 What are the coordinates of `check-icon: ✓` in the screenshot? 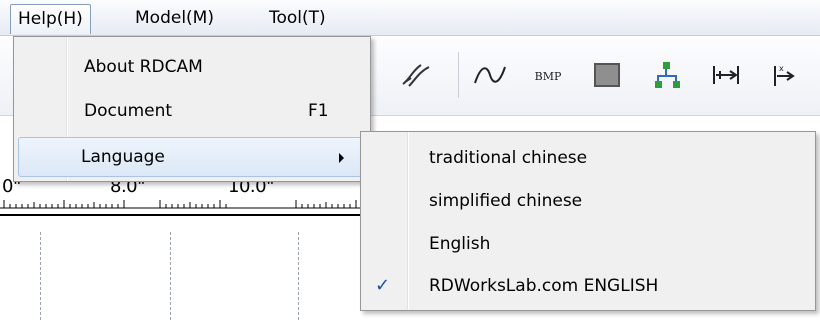 It's located at (383, 285).